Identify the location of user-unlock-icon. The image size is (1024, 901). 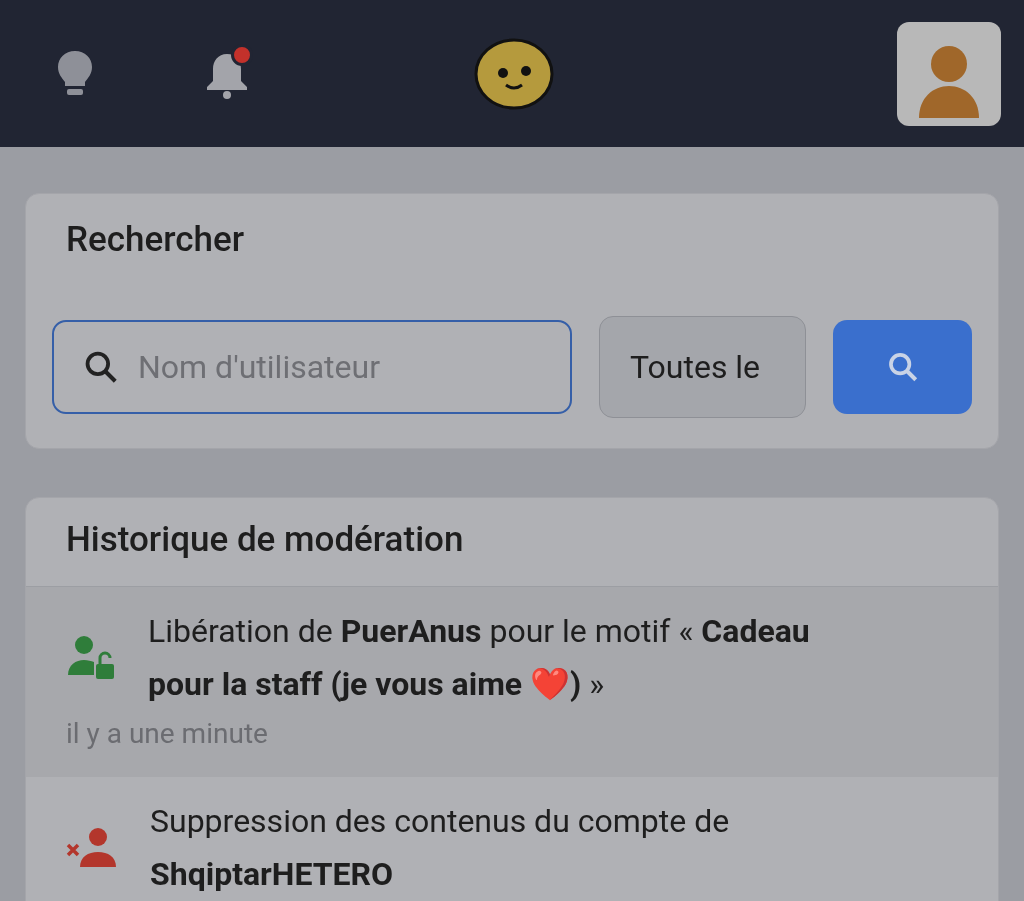
(91, 658).